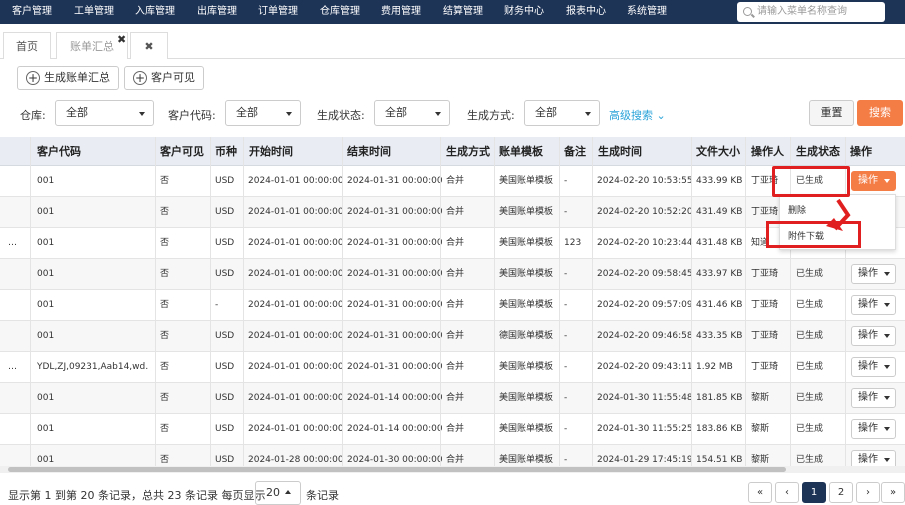 This screenshot has height=505, width=905. Describe the element at coordinates (121, 39) in the screenshot. I see `close-icon: ✖` at that location.